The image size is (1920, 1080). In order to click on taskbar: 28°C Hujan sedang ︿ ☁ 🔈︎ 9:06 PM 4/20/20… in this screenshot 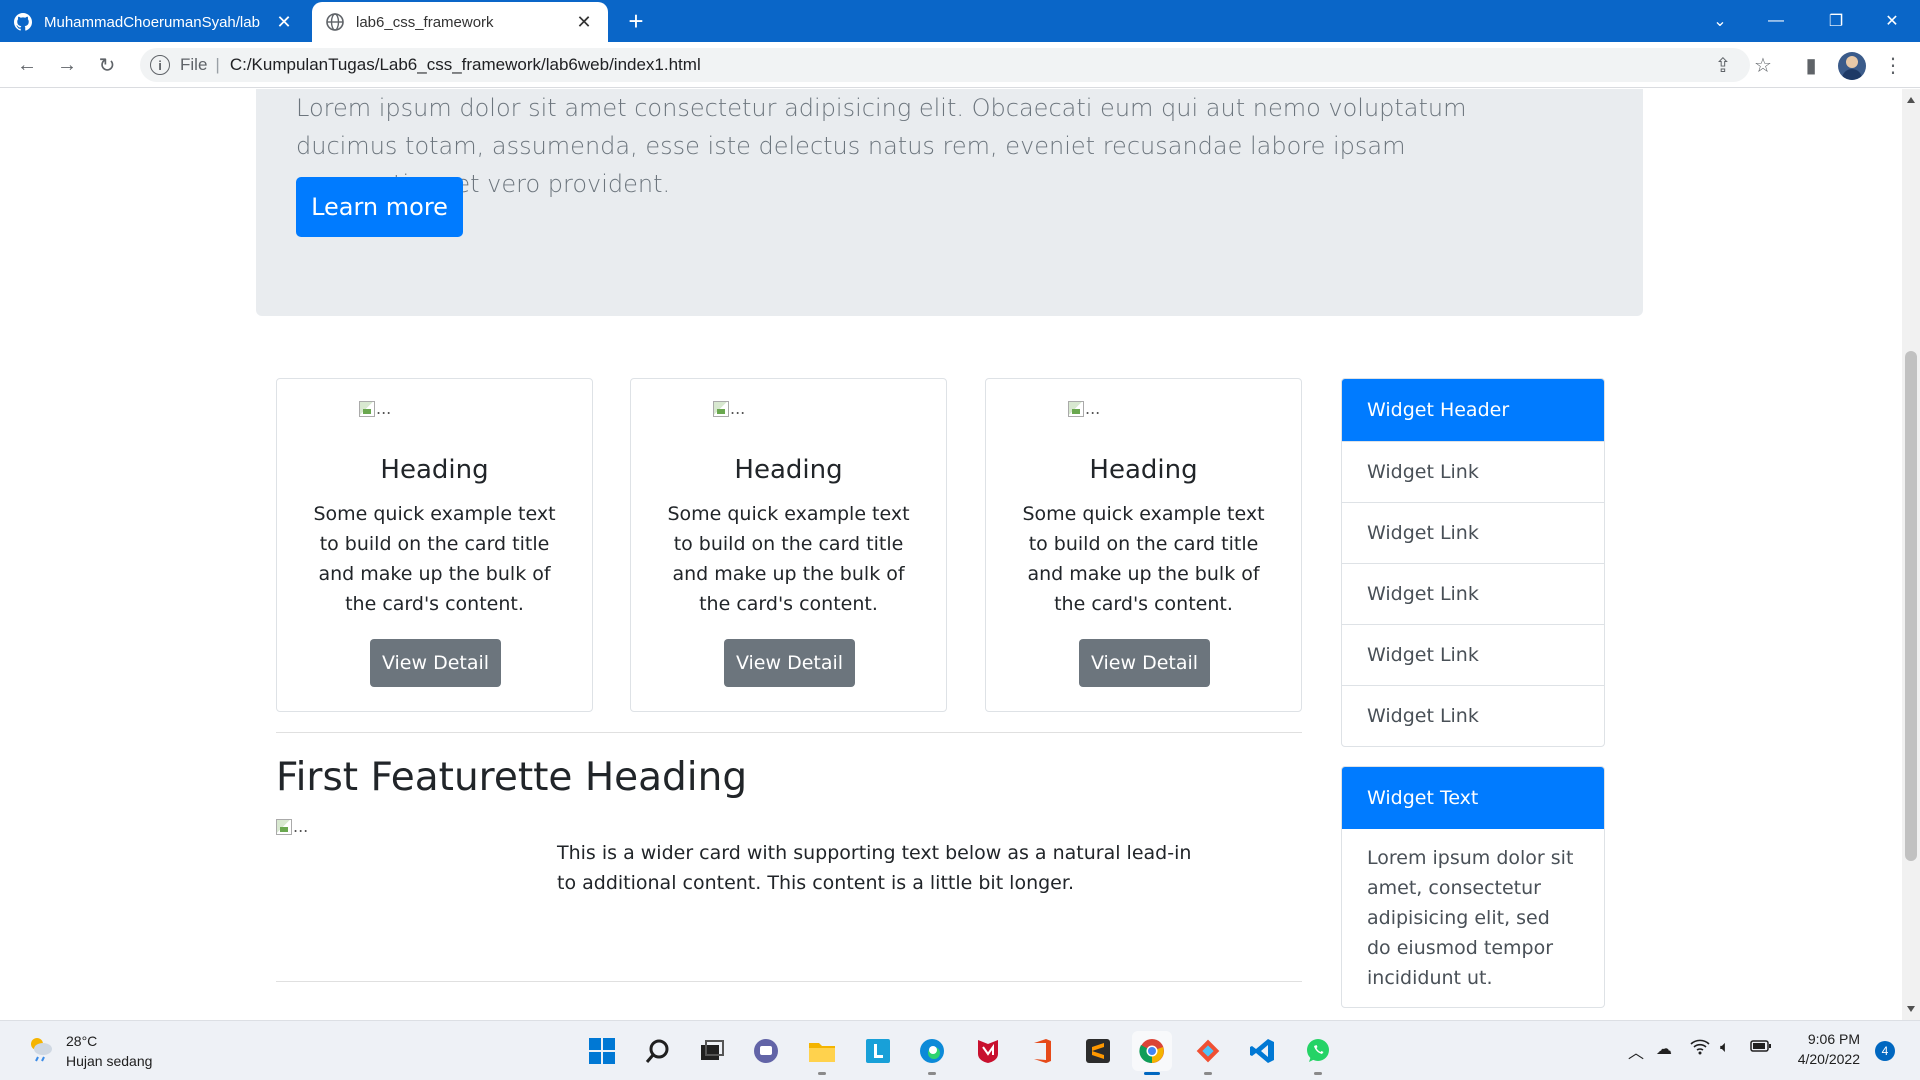, I will do `click(960, 1050)`.